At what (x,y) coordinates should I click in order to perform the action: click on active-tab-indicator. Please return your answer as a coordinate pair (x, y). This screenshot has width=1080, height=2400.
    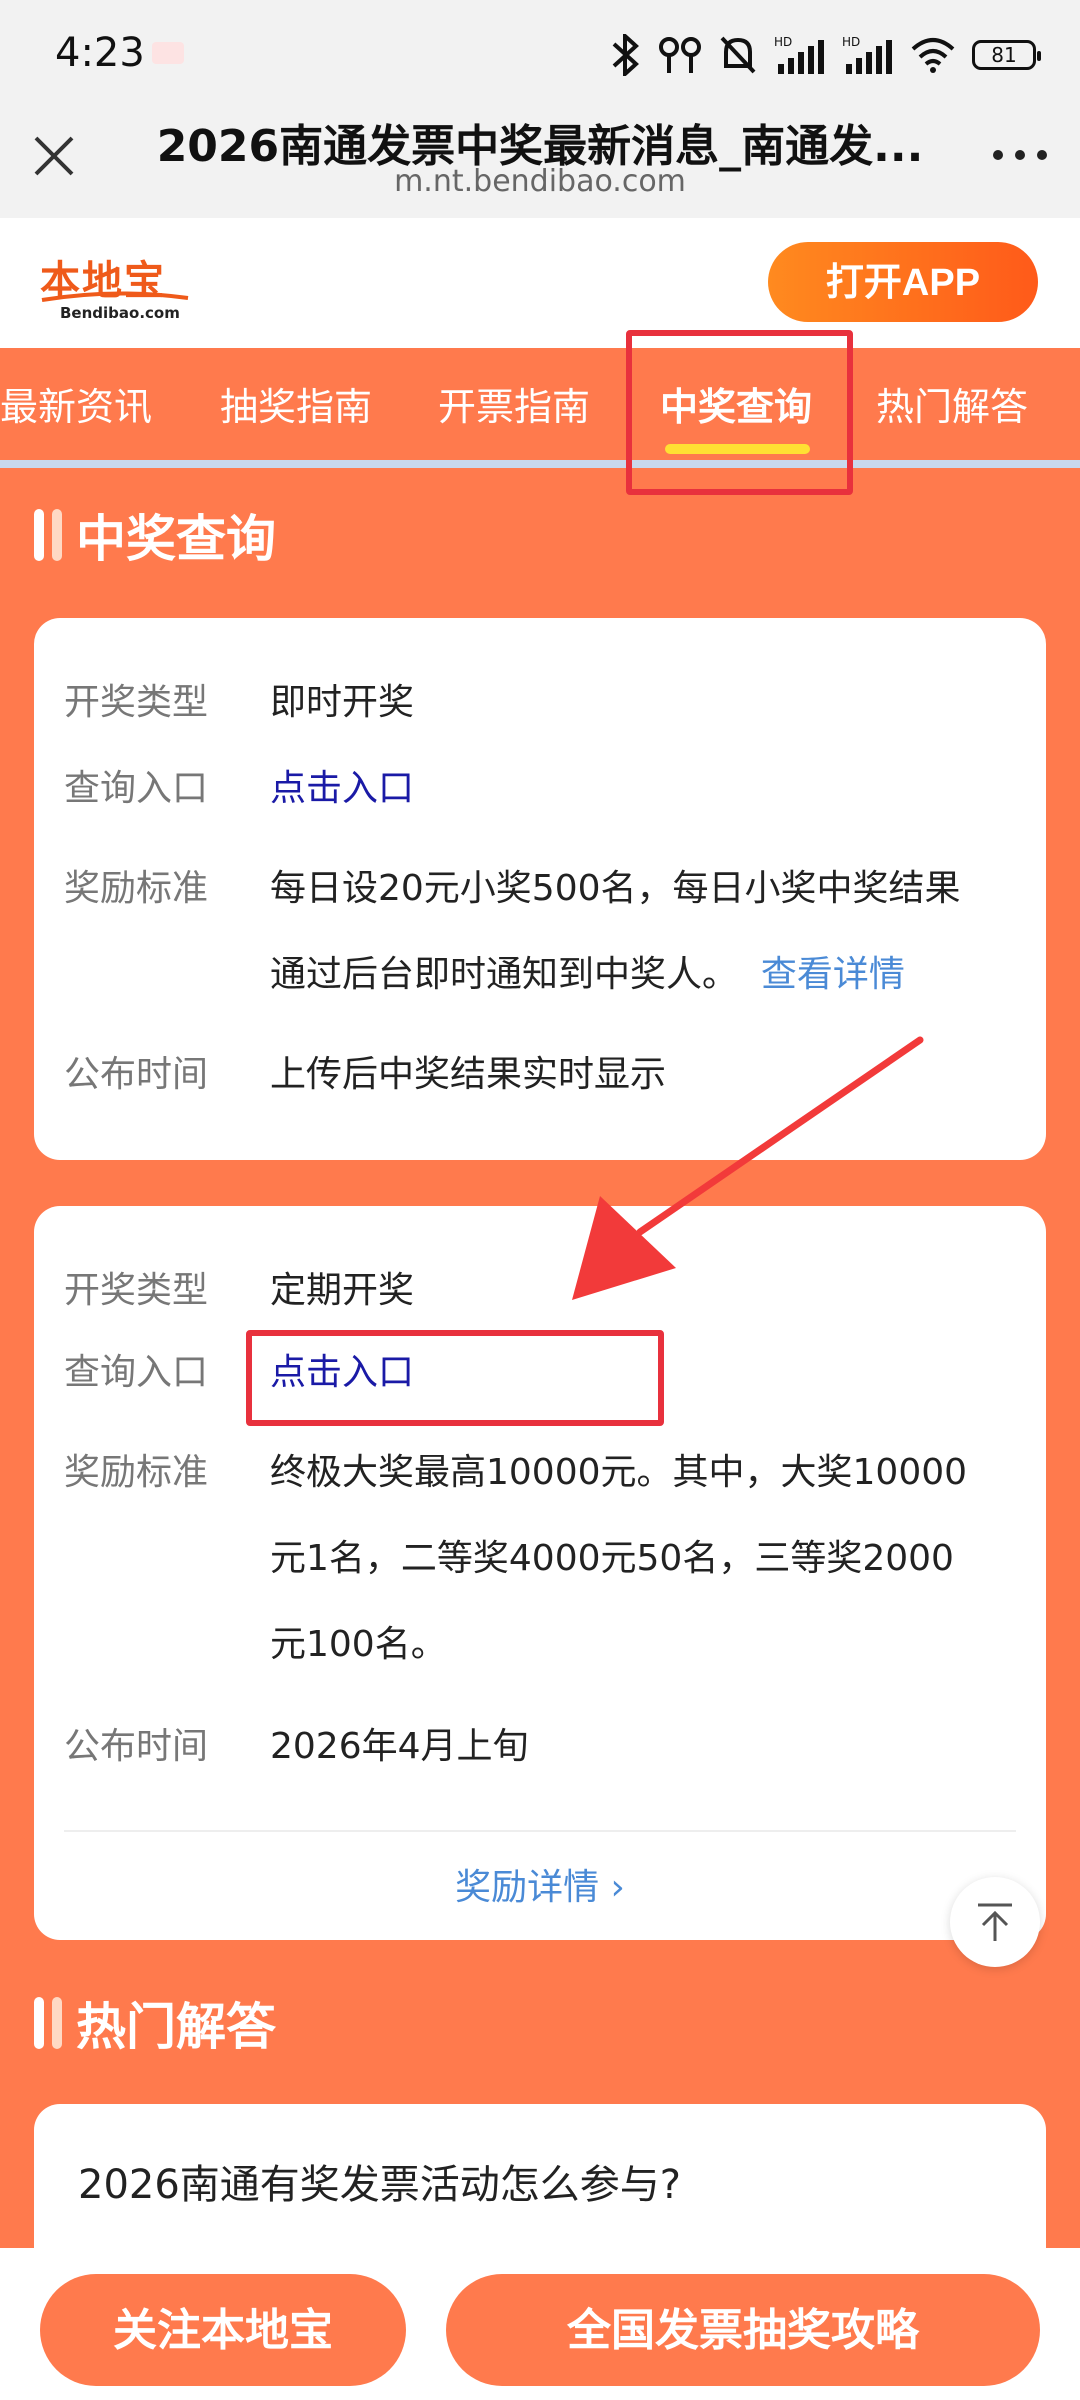
    Looking at the image, I should click on (737, 449).